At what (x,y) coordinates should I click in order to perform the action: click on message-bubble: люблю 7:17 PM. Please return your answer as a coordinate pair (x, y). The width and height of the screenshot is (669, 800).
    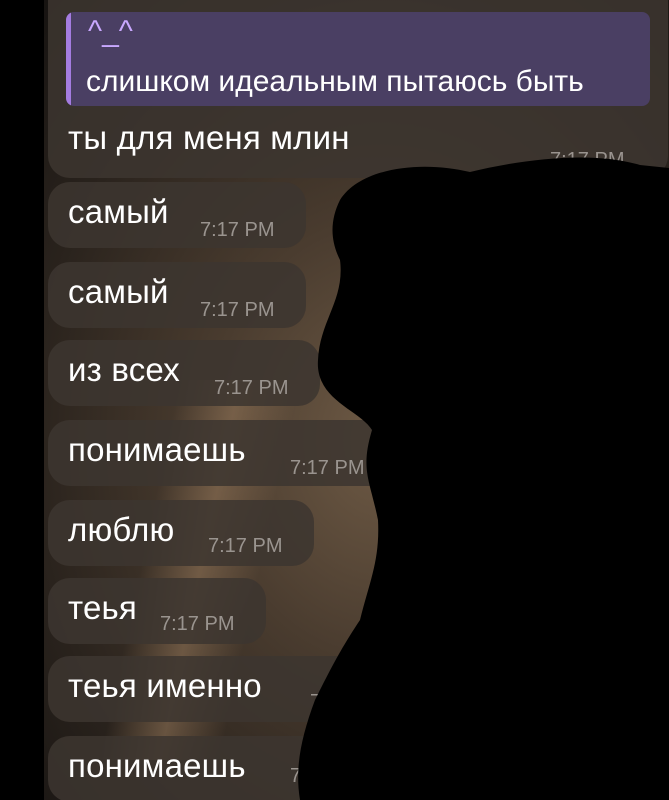
    Looking at the image, I should click on (181, 533).